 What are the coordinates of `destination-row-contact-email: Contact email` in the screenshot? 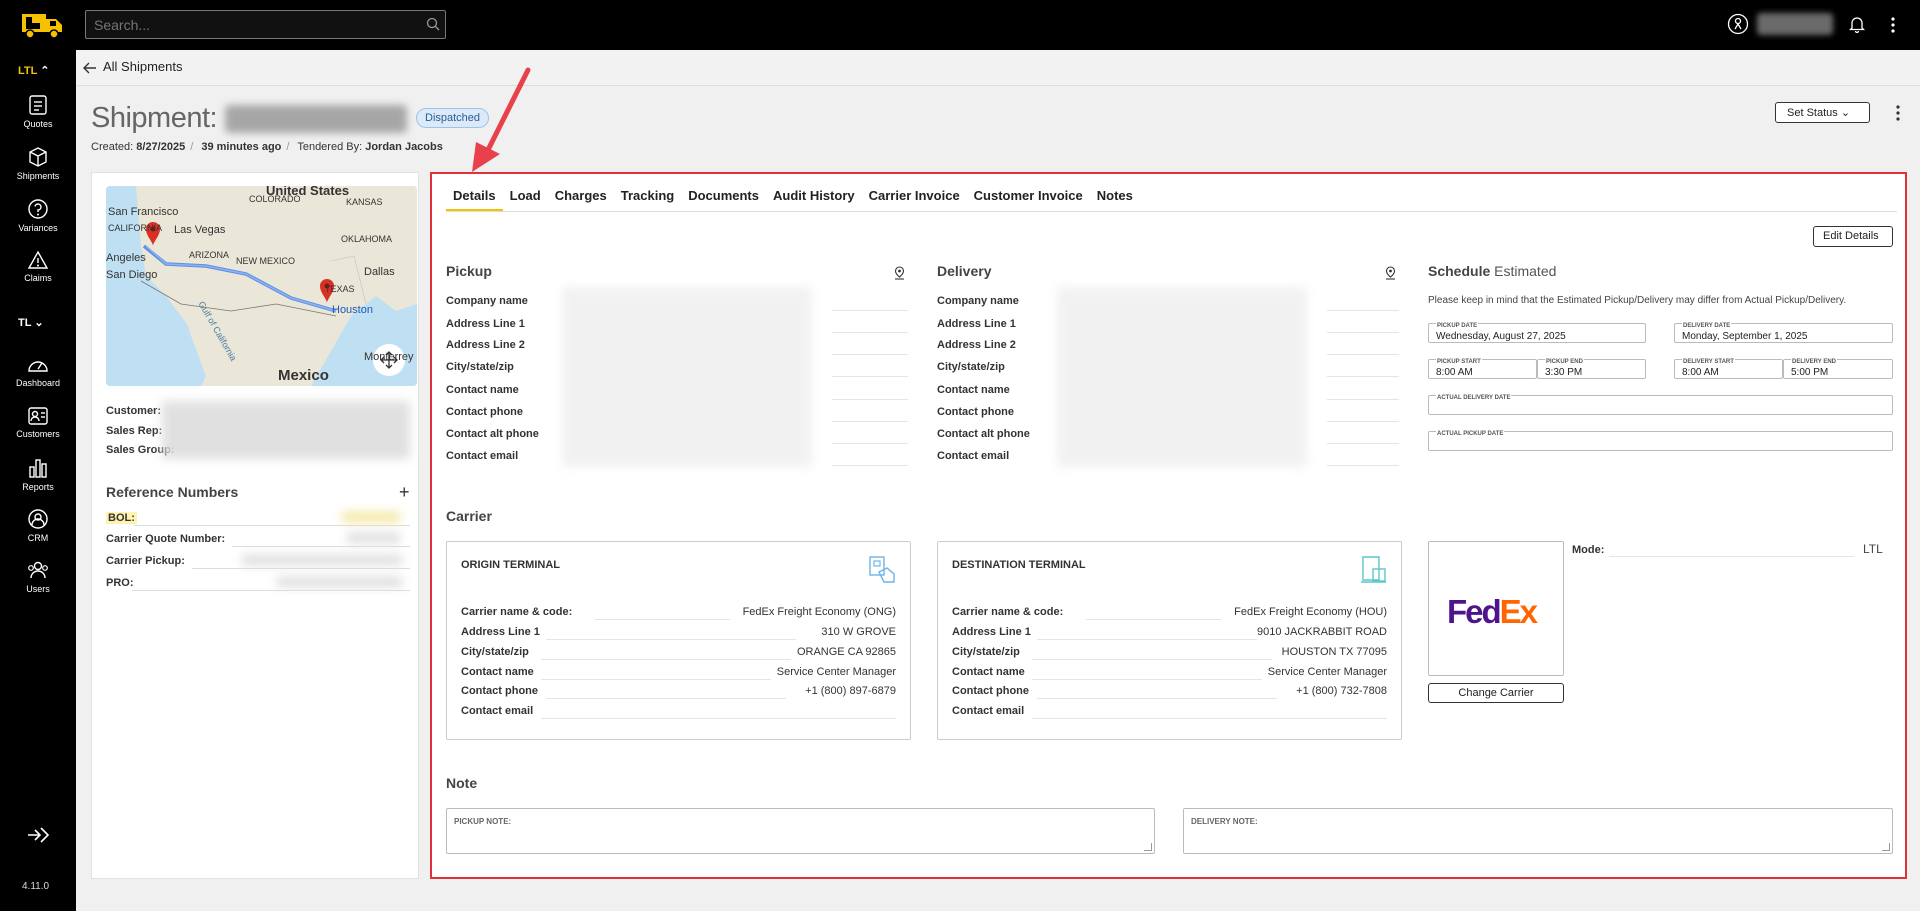 It's located at (1169, 712).